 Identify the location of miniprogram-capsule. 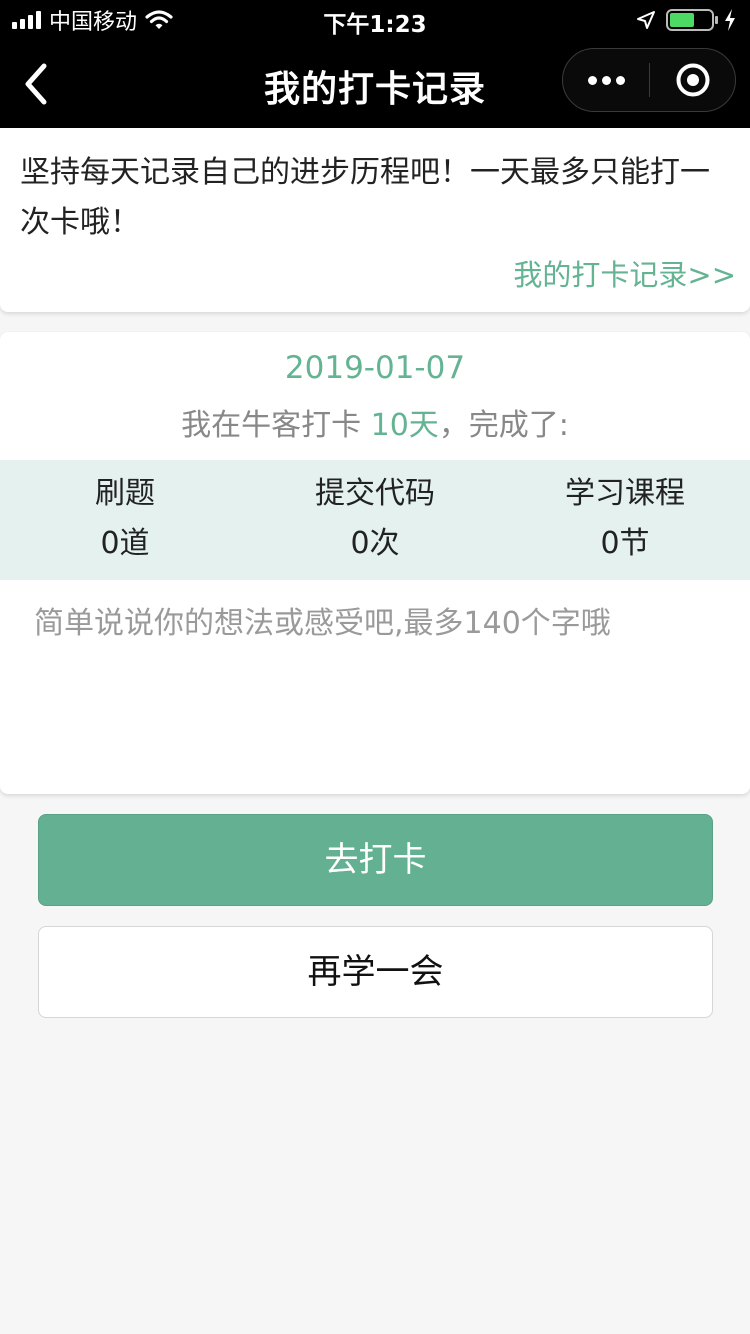
(649, 80).